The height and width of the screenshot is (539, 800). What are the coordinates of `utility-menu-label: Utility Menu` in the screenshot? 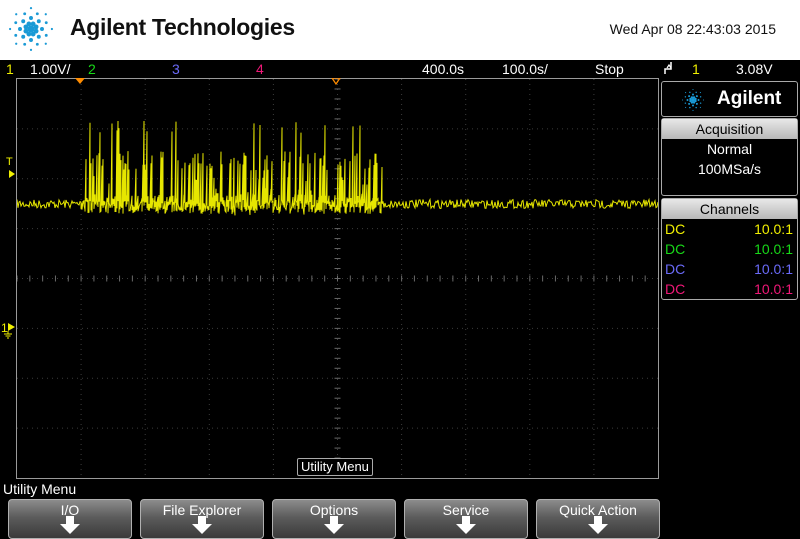 It's located at (335, 467).